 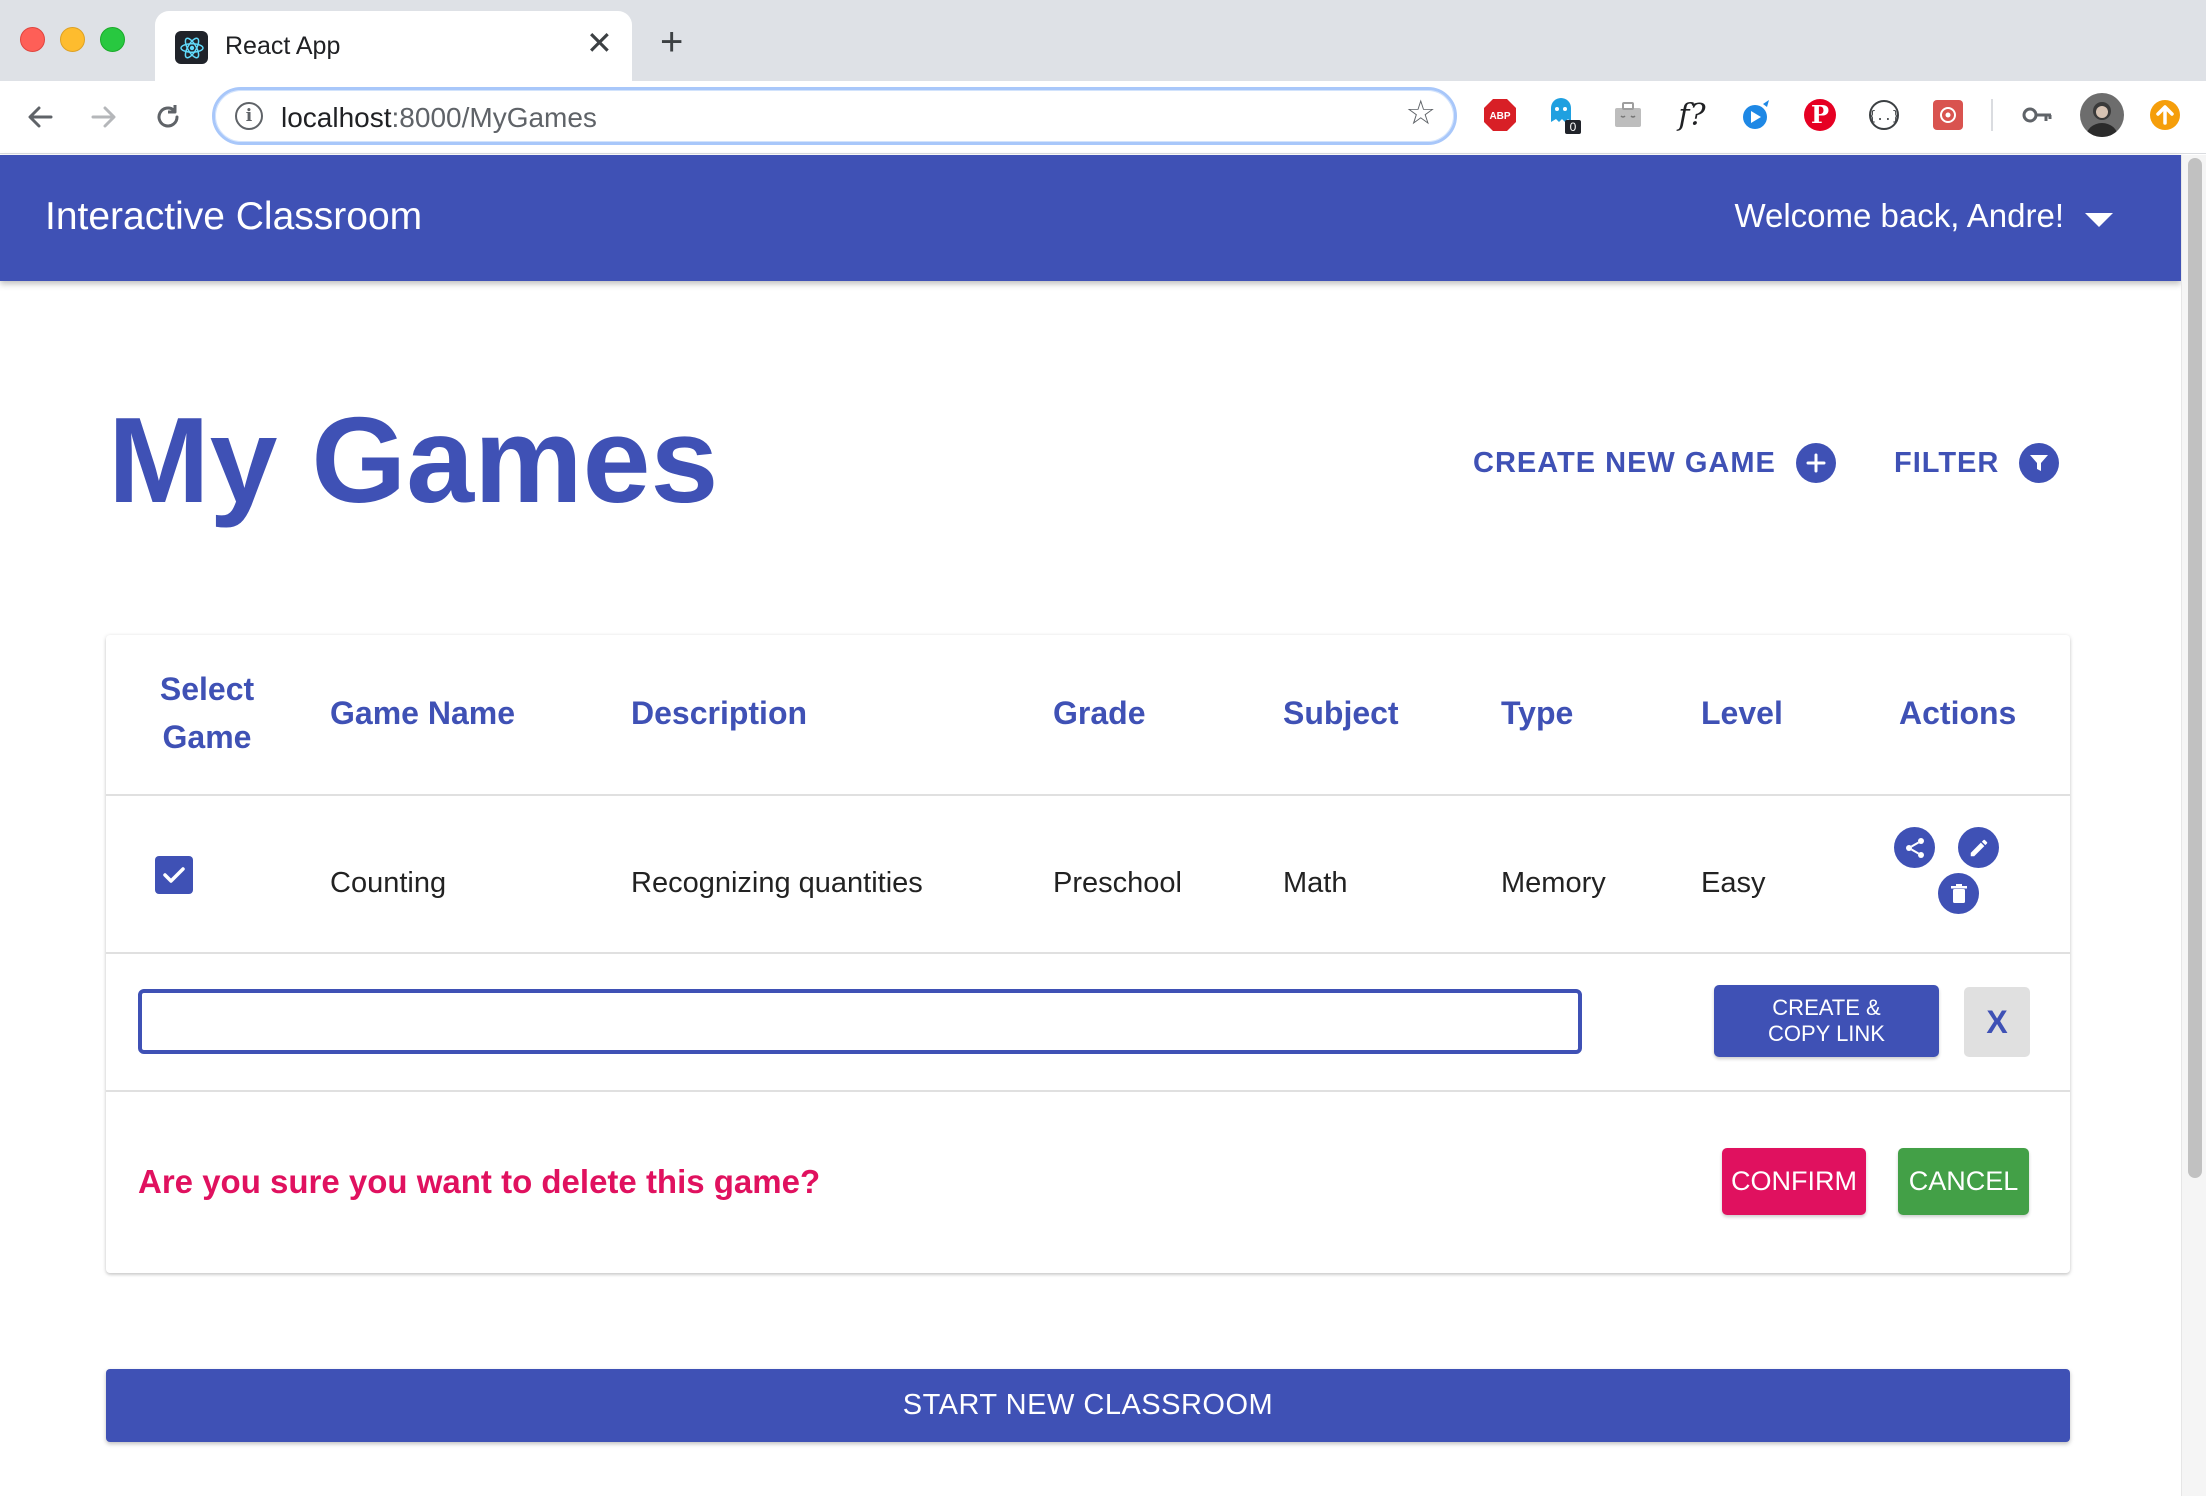 I want to click on bird-extension-icon, so click(x=1756, y=115).